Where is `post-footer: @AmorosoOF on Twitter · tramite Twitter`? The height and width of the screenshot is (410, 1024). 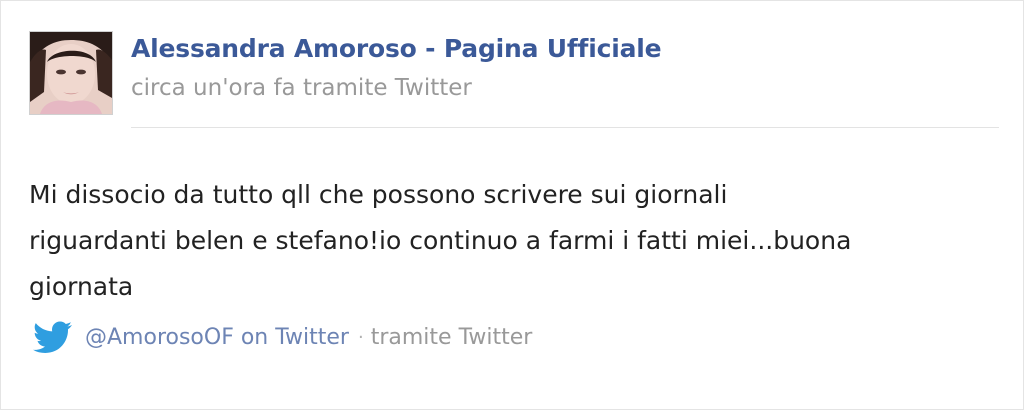
post-footer: @AmorosoOF on Twitter · tramite Twitter is located at coordinates (280, 337).